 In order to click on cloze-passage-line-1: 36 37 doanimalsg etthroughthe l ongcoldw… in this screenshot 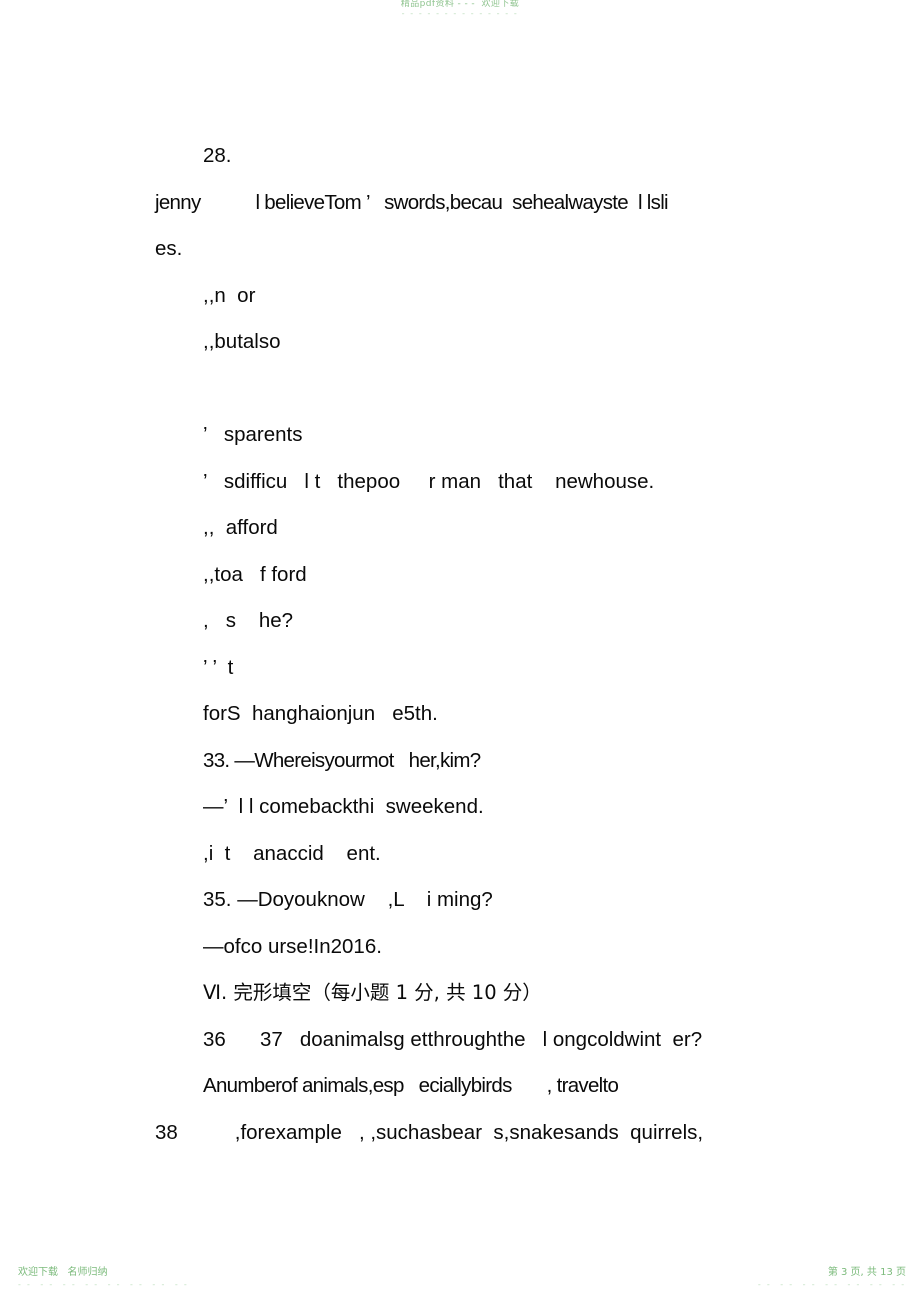, I will do `click(453, 1039)`.